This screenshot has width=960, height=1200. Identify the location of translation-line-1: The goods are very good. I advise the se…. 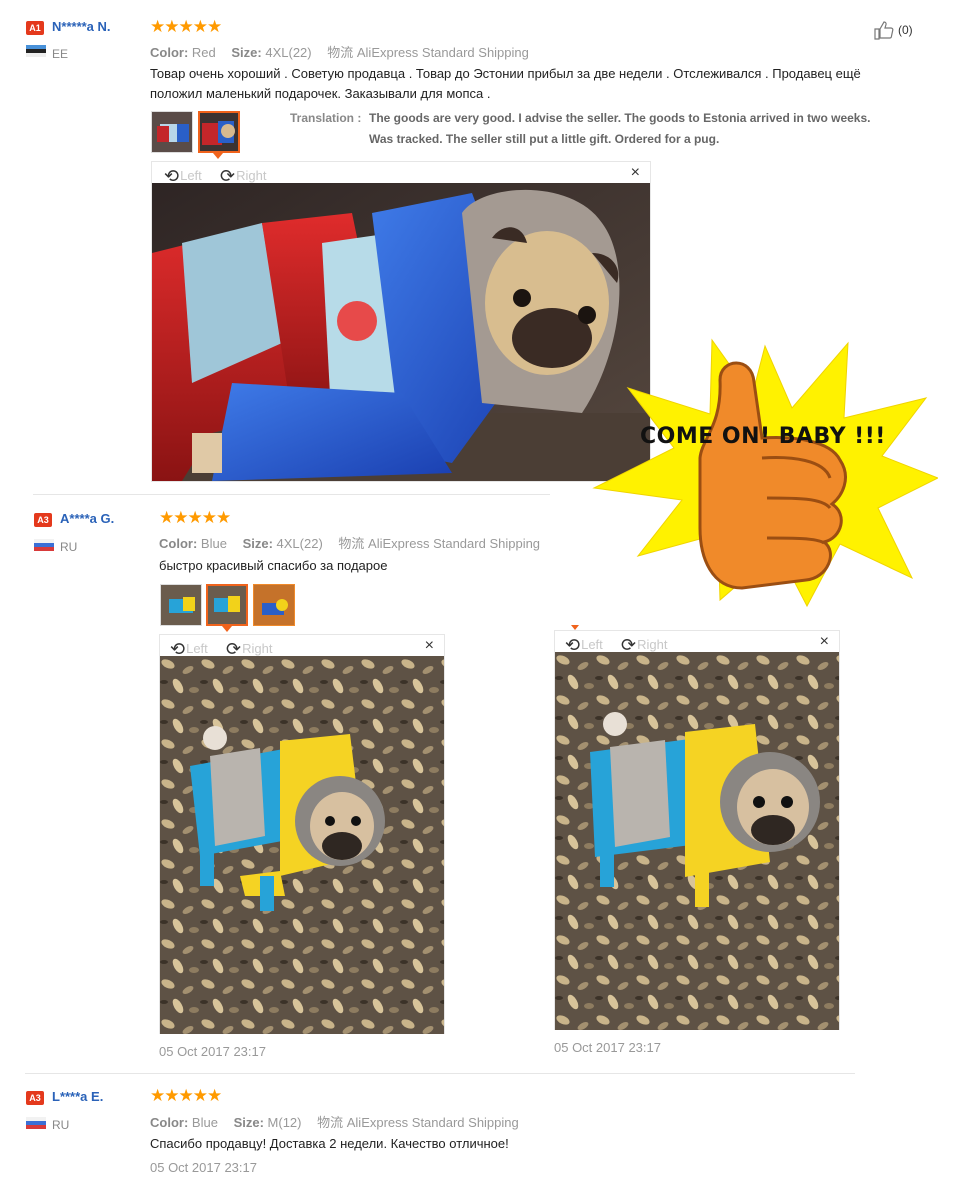
(620, 118).